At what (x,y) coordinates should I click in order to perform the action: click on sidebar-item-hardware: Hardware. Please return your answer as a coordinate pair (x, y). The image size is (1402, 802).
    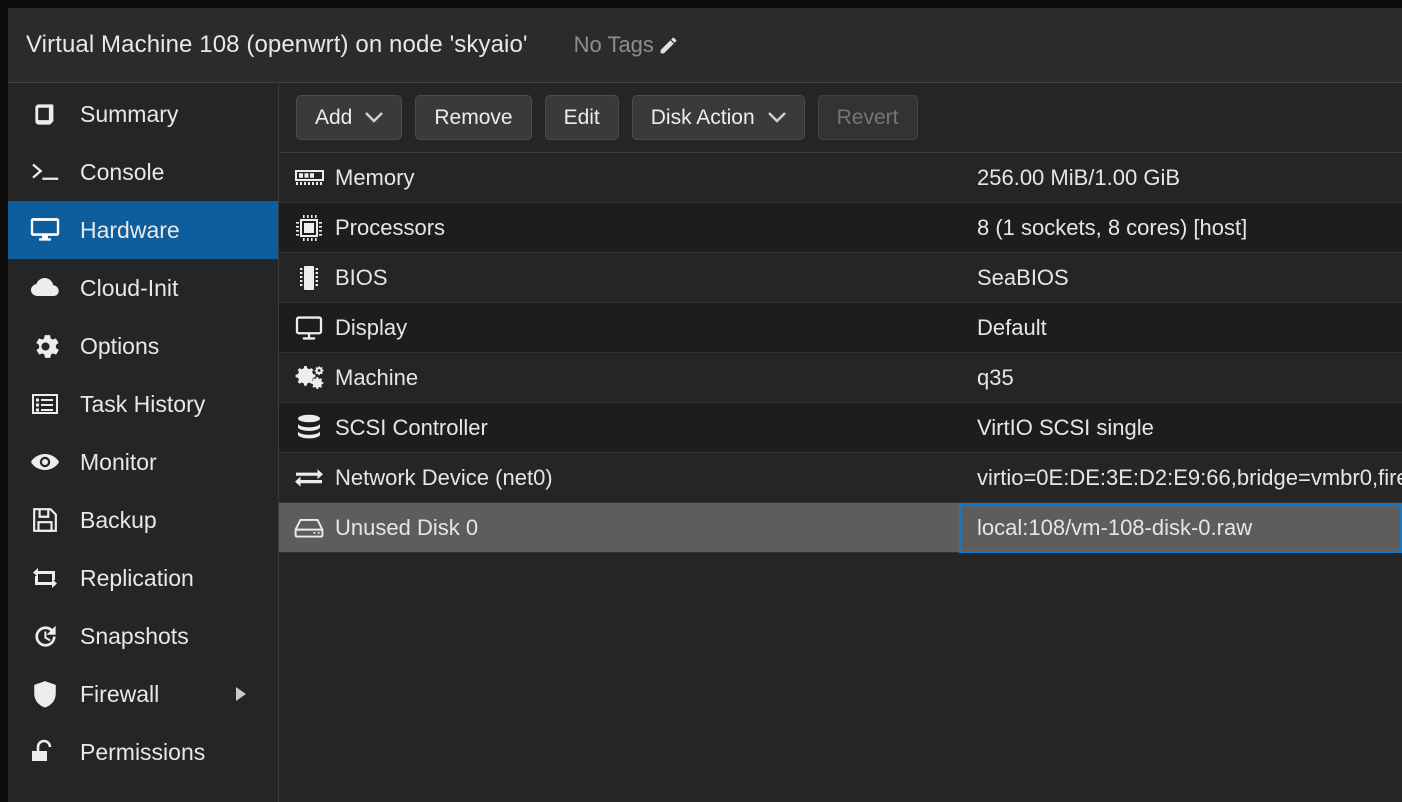
    Looking at the image, I should click on (143, 230).